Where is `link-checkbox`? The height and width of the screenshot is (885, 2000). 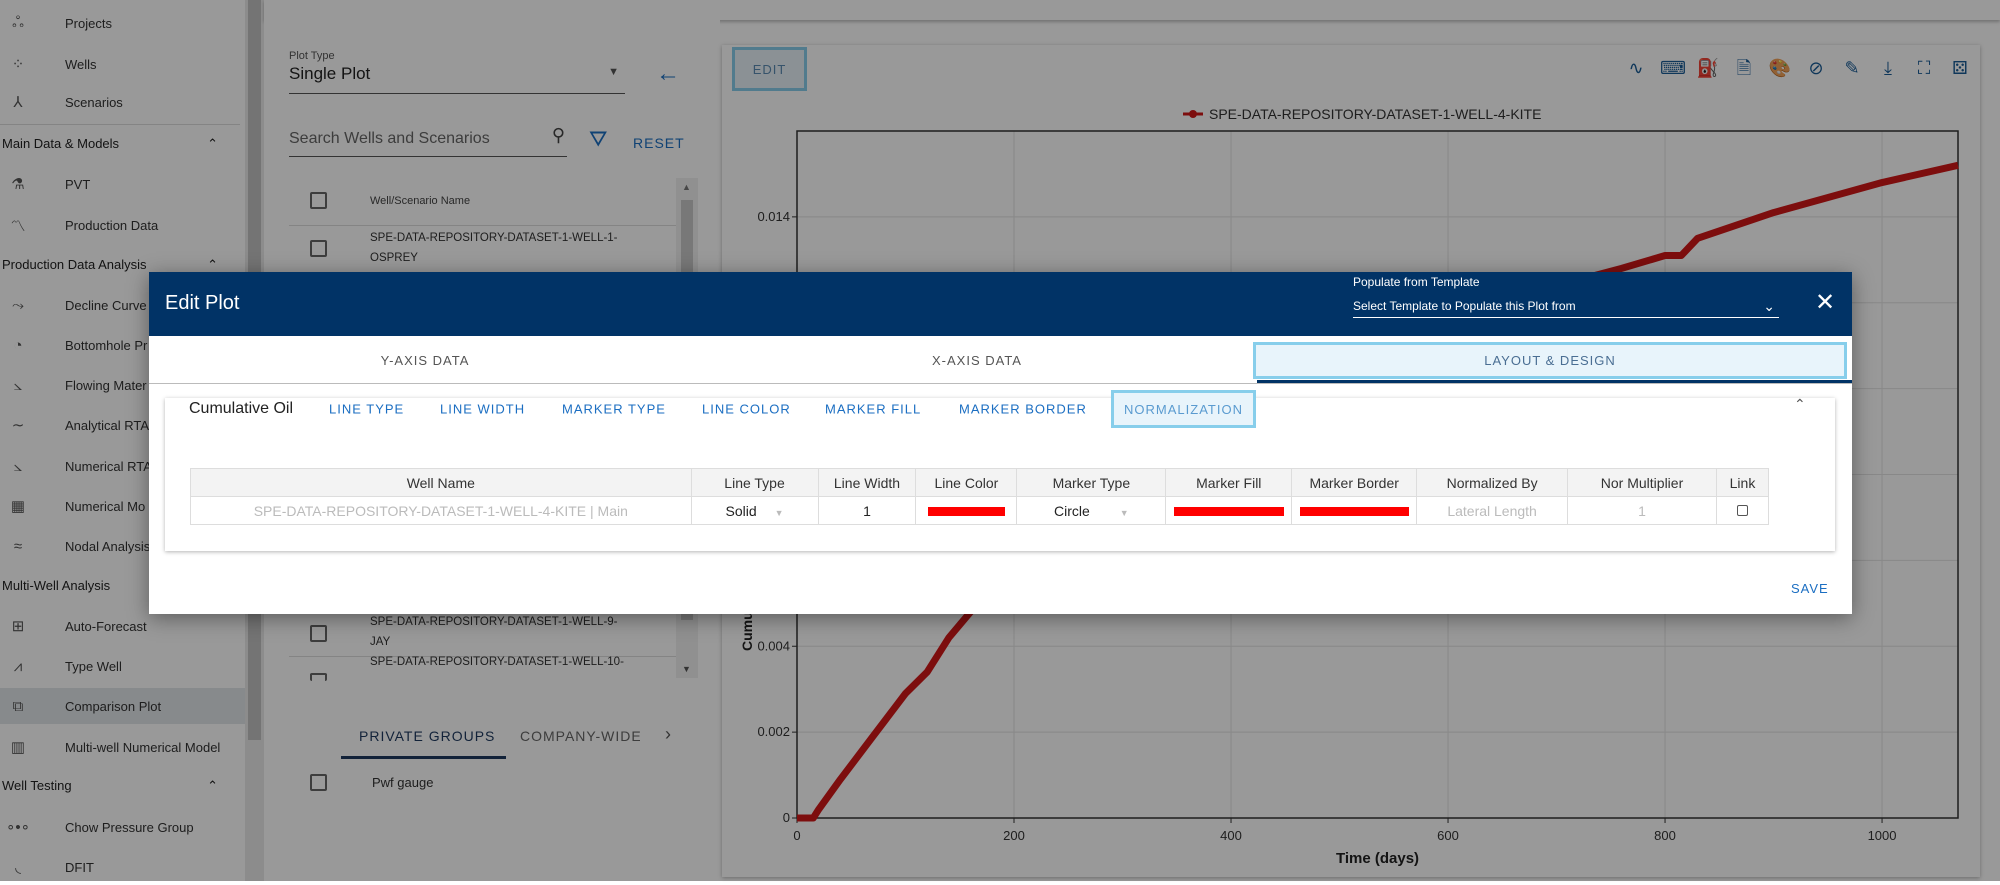
link-checkbox is located at coordinates (1742, 510).